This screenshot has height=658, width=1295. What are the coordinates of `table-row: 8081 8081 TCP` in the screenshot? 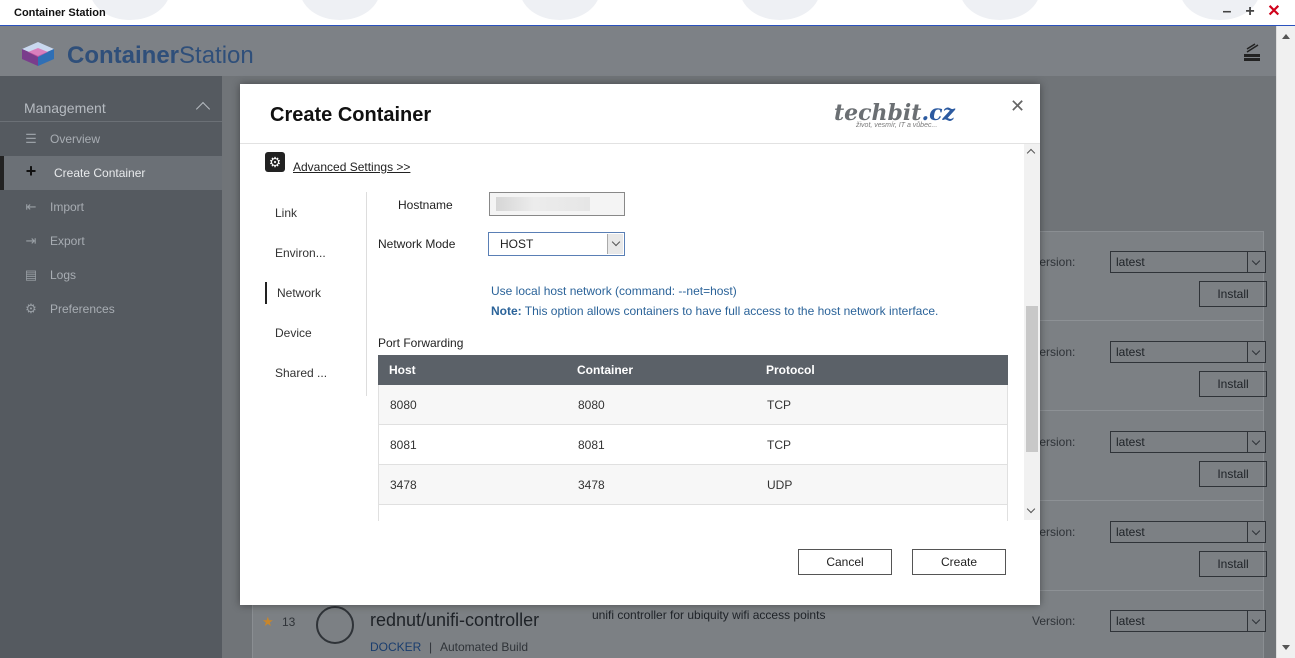 It's located at (693, 445).